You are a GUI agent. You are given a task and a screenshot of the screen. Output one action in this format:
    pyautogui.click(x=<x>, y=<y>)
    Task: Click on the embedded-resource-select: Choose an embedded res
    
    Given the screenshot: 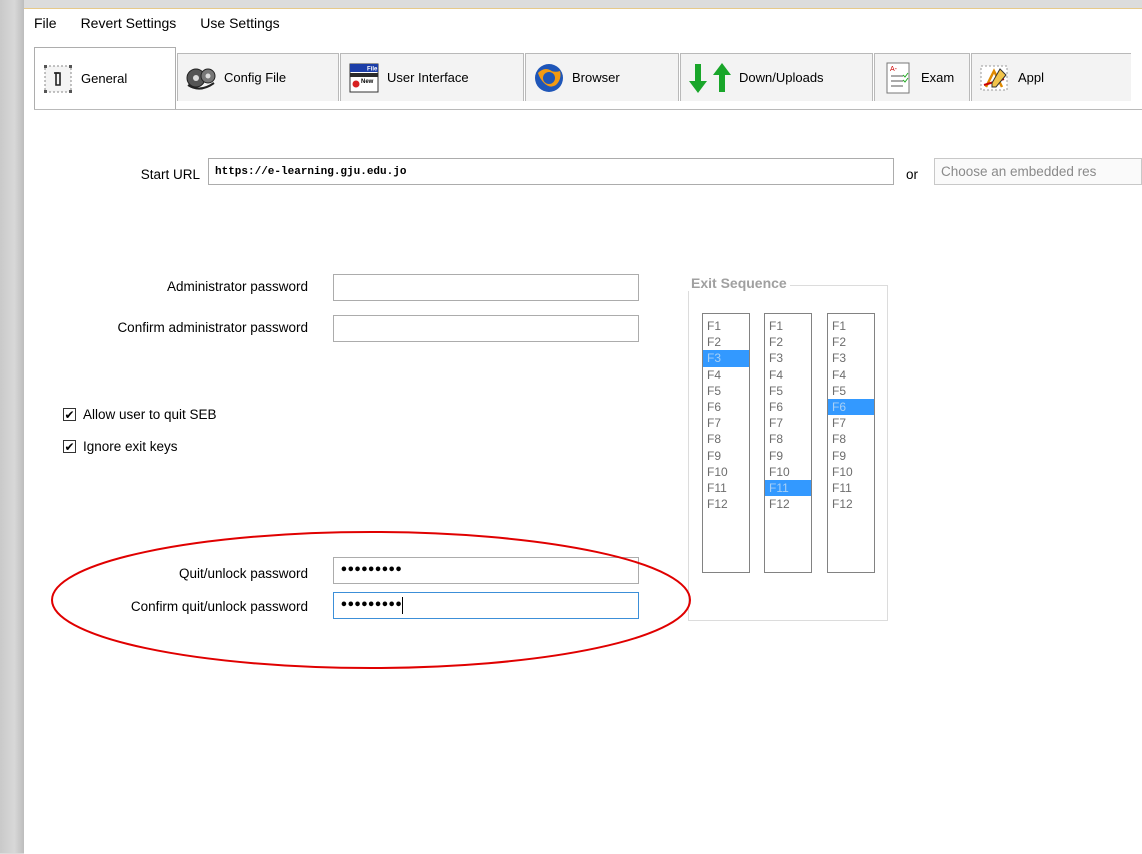 What is the action you would take?
    pyautogui.click(x=1038, y=171)
    